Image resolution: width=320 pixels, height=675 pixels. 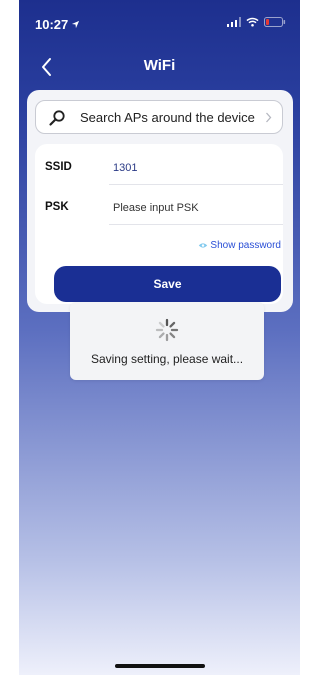 What do you see at coordinates (57, 207) in the screenshot?
I see `psk-label: PSK` at bounding box center [57, 207].